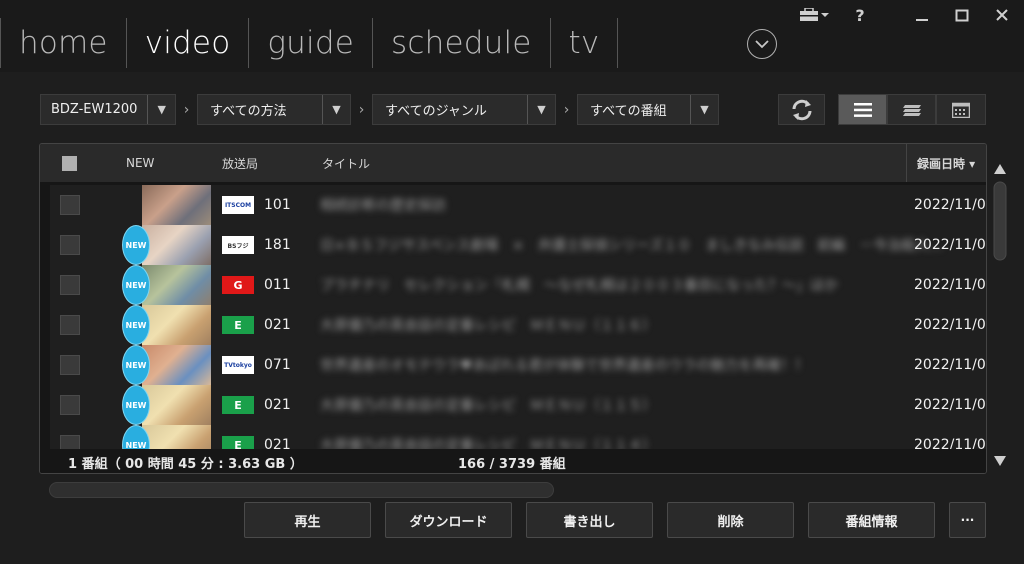 The image size is (1024, 564). I want to click on toolbox-icon, so click(814, 15).